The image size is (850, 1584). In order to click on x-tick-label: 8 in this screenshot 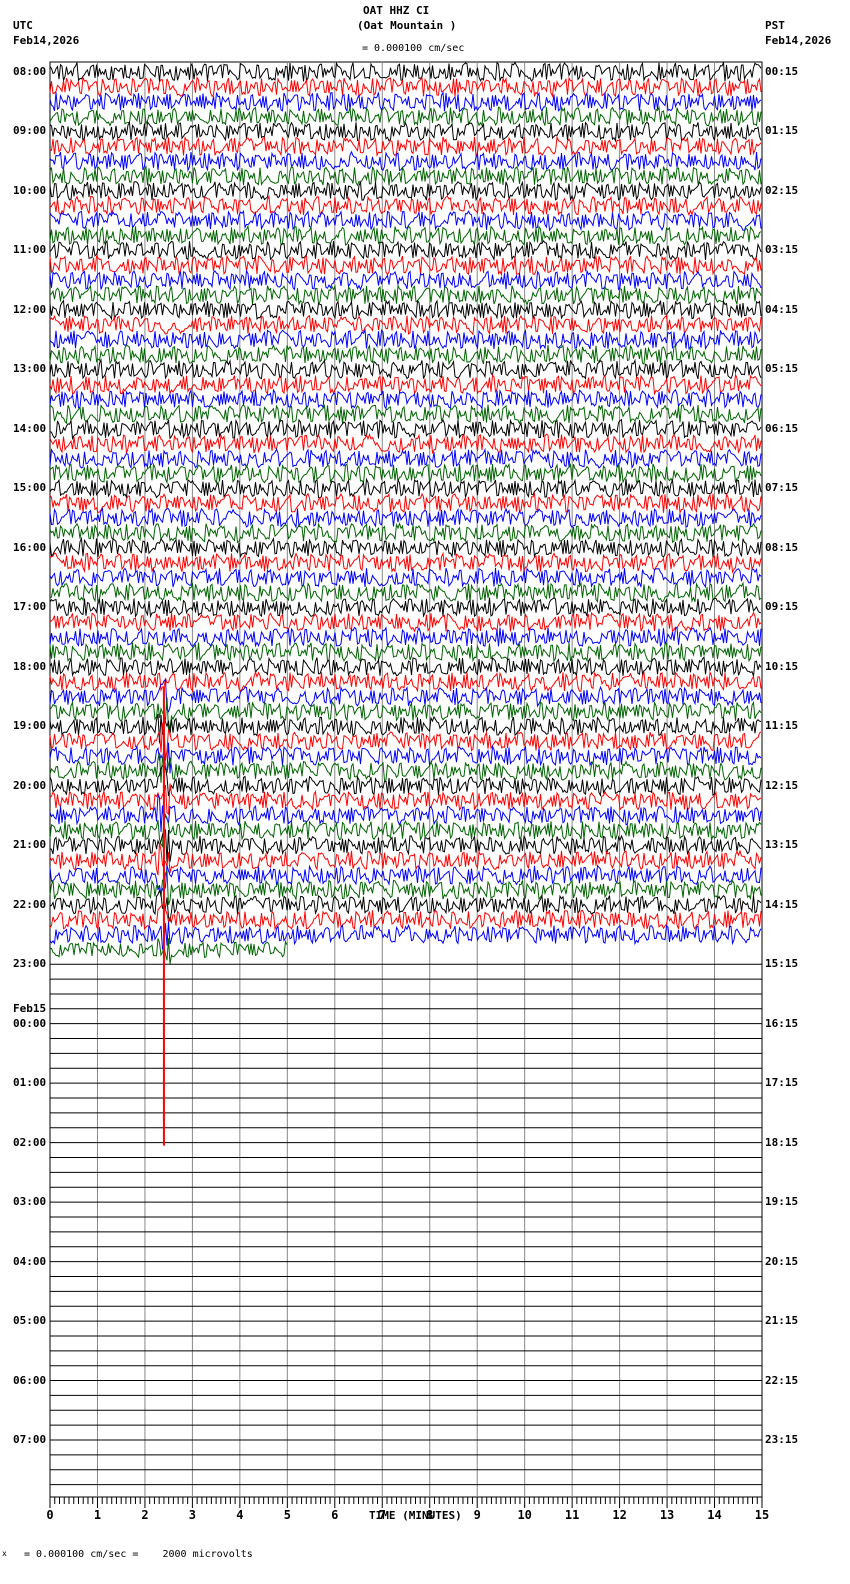, I will do `click(429, 1515)`.